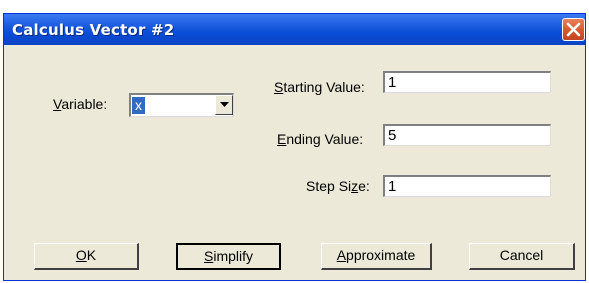  What do you see at coordinates (228, 256) in the screenshot?
I see `simplify-button: Simplify` at bounding box center [228, 256].